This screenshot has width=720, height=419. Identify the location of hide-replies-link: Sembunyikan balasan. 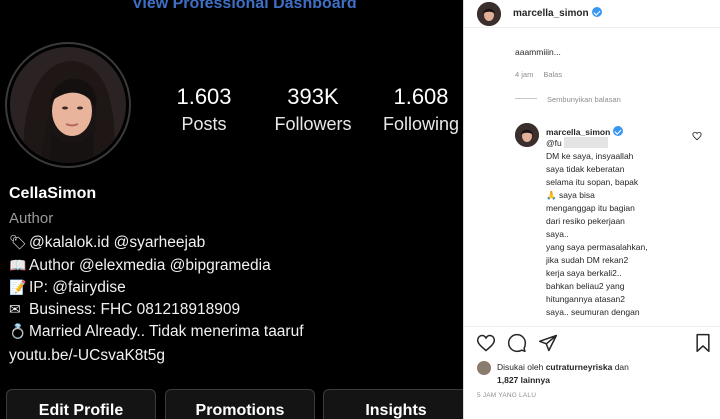
(568, 99).